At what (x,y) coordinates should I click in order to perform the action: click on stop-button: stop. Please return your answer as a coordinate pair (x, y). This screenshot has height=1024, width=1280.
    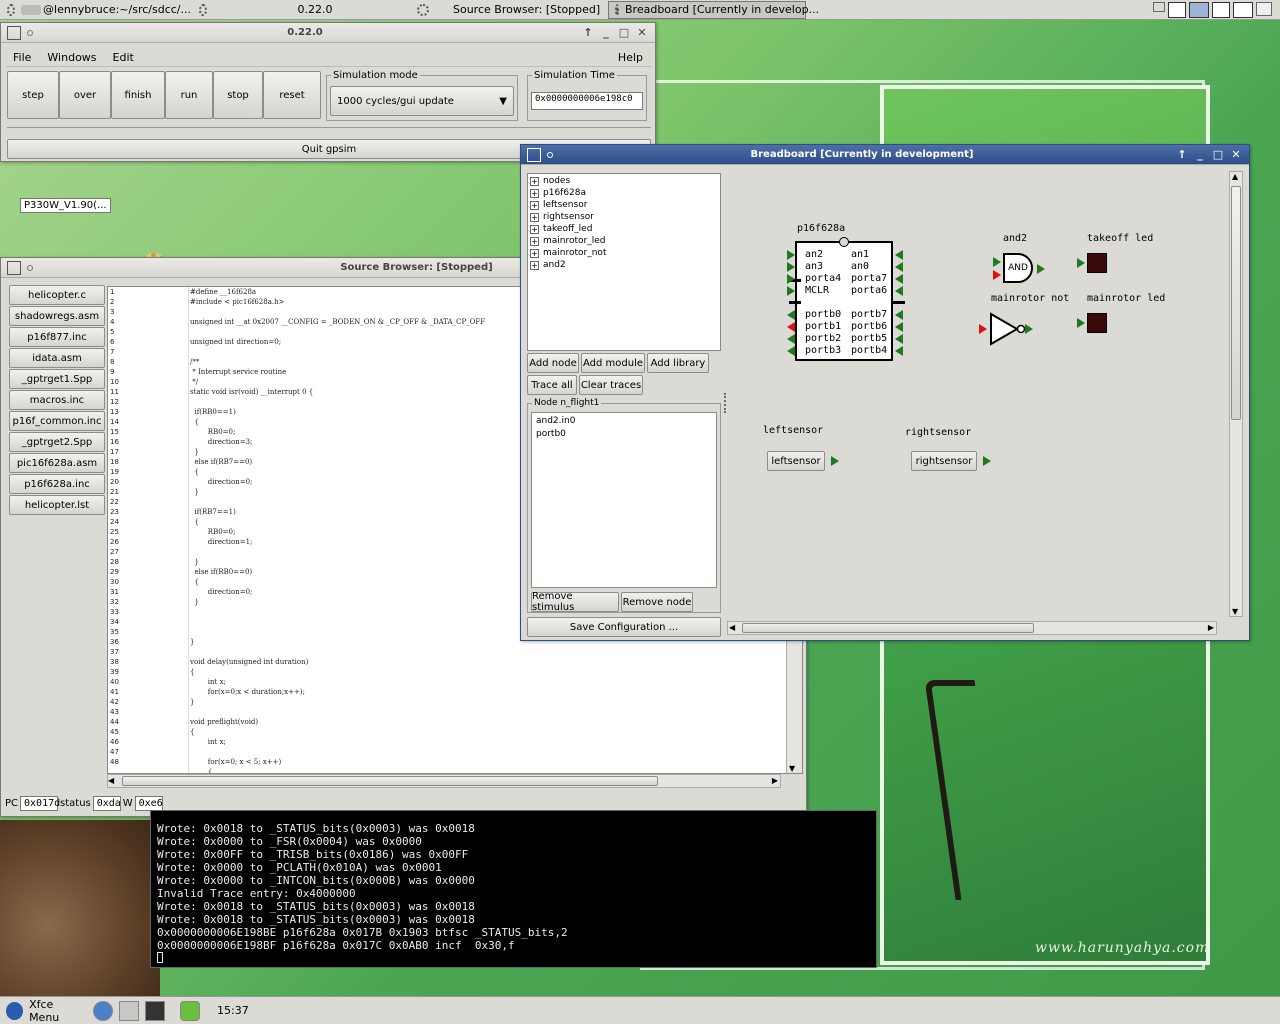
    Looking at the image, I should click on (238, 95).